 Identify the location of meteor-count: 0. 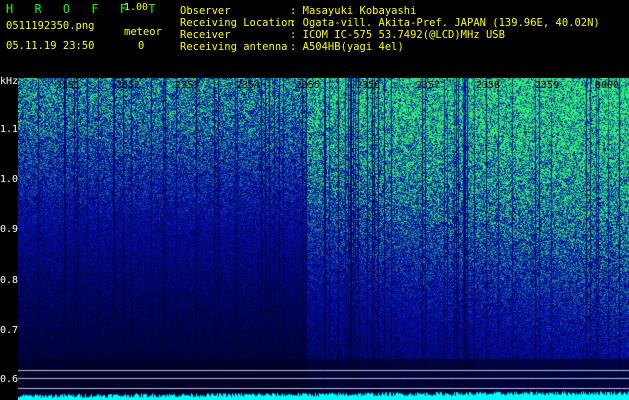
(141, 46).